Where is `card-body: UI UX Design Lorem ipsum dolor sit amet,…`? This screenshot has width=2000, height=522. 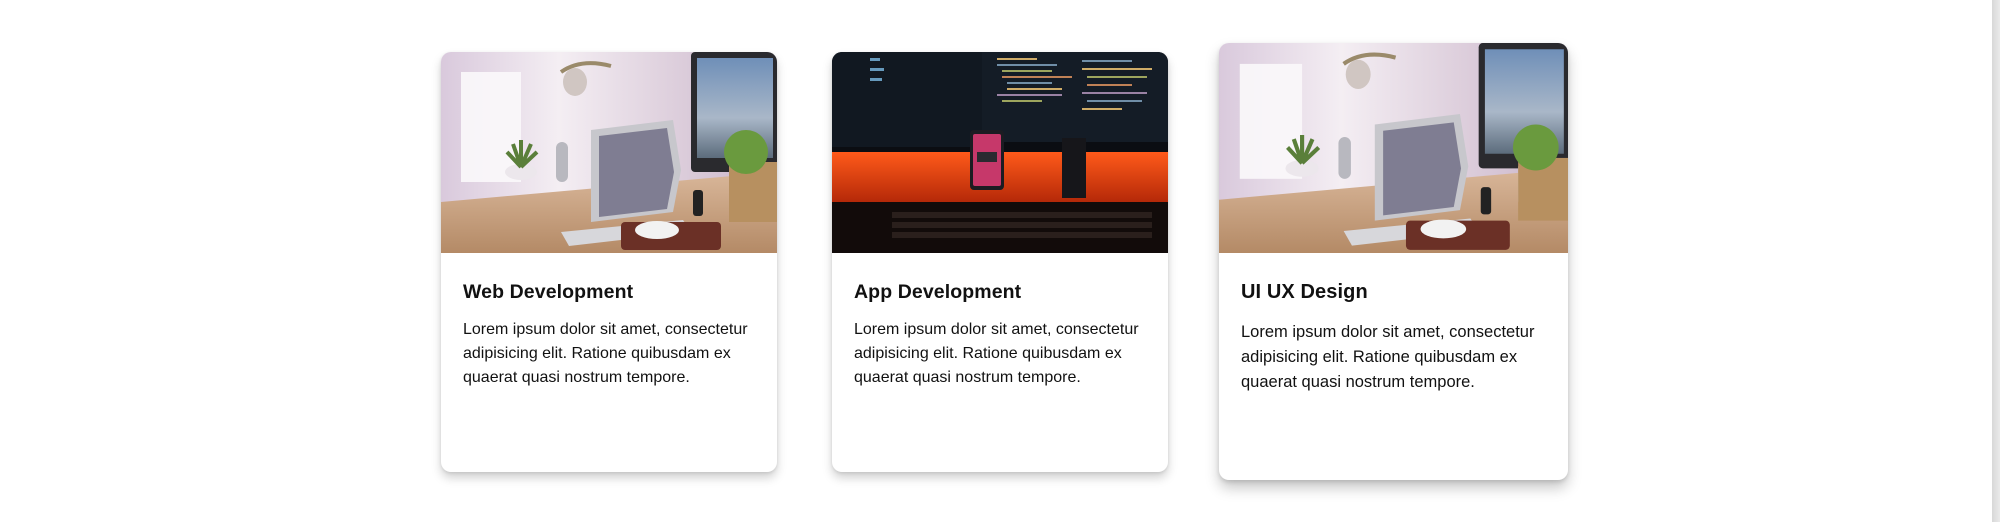
card-body: UI UX Design Lorem ipsum dolor sit amet,… is located at coordinates (1393, 324).